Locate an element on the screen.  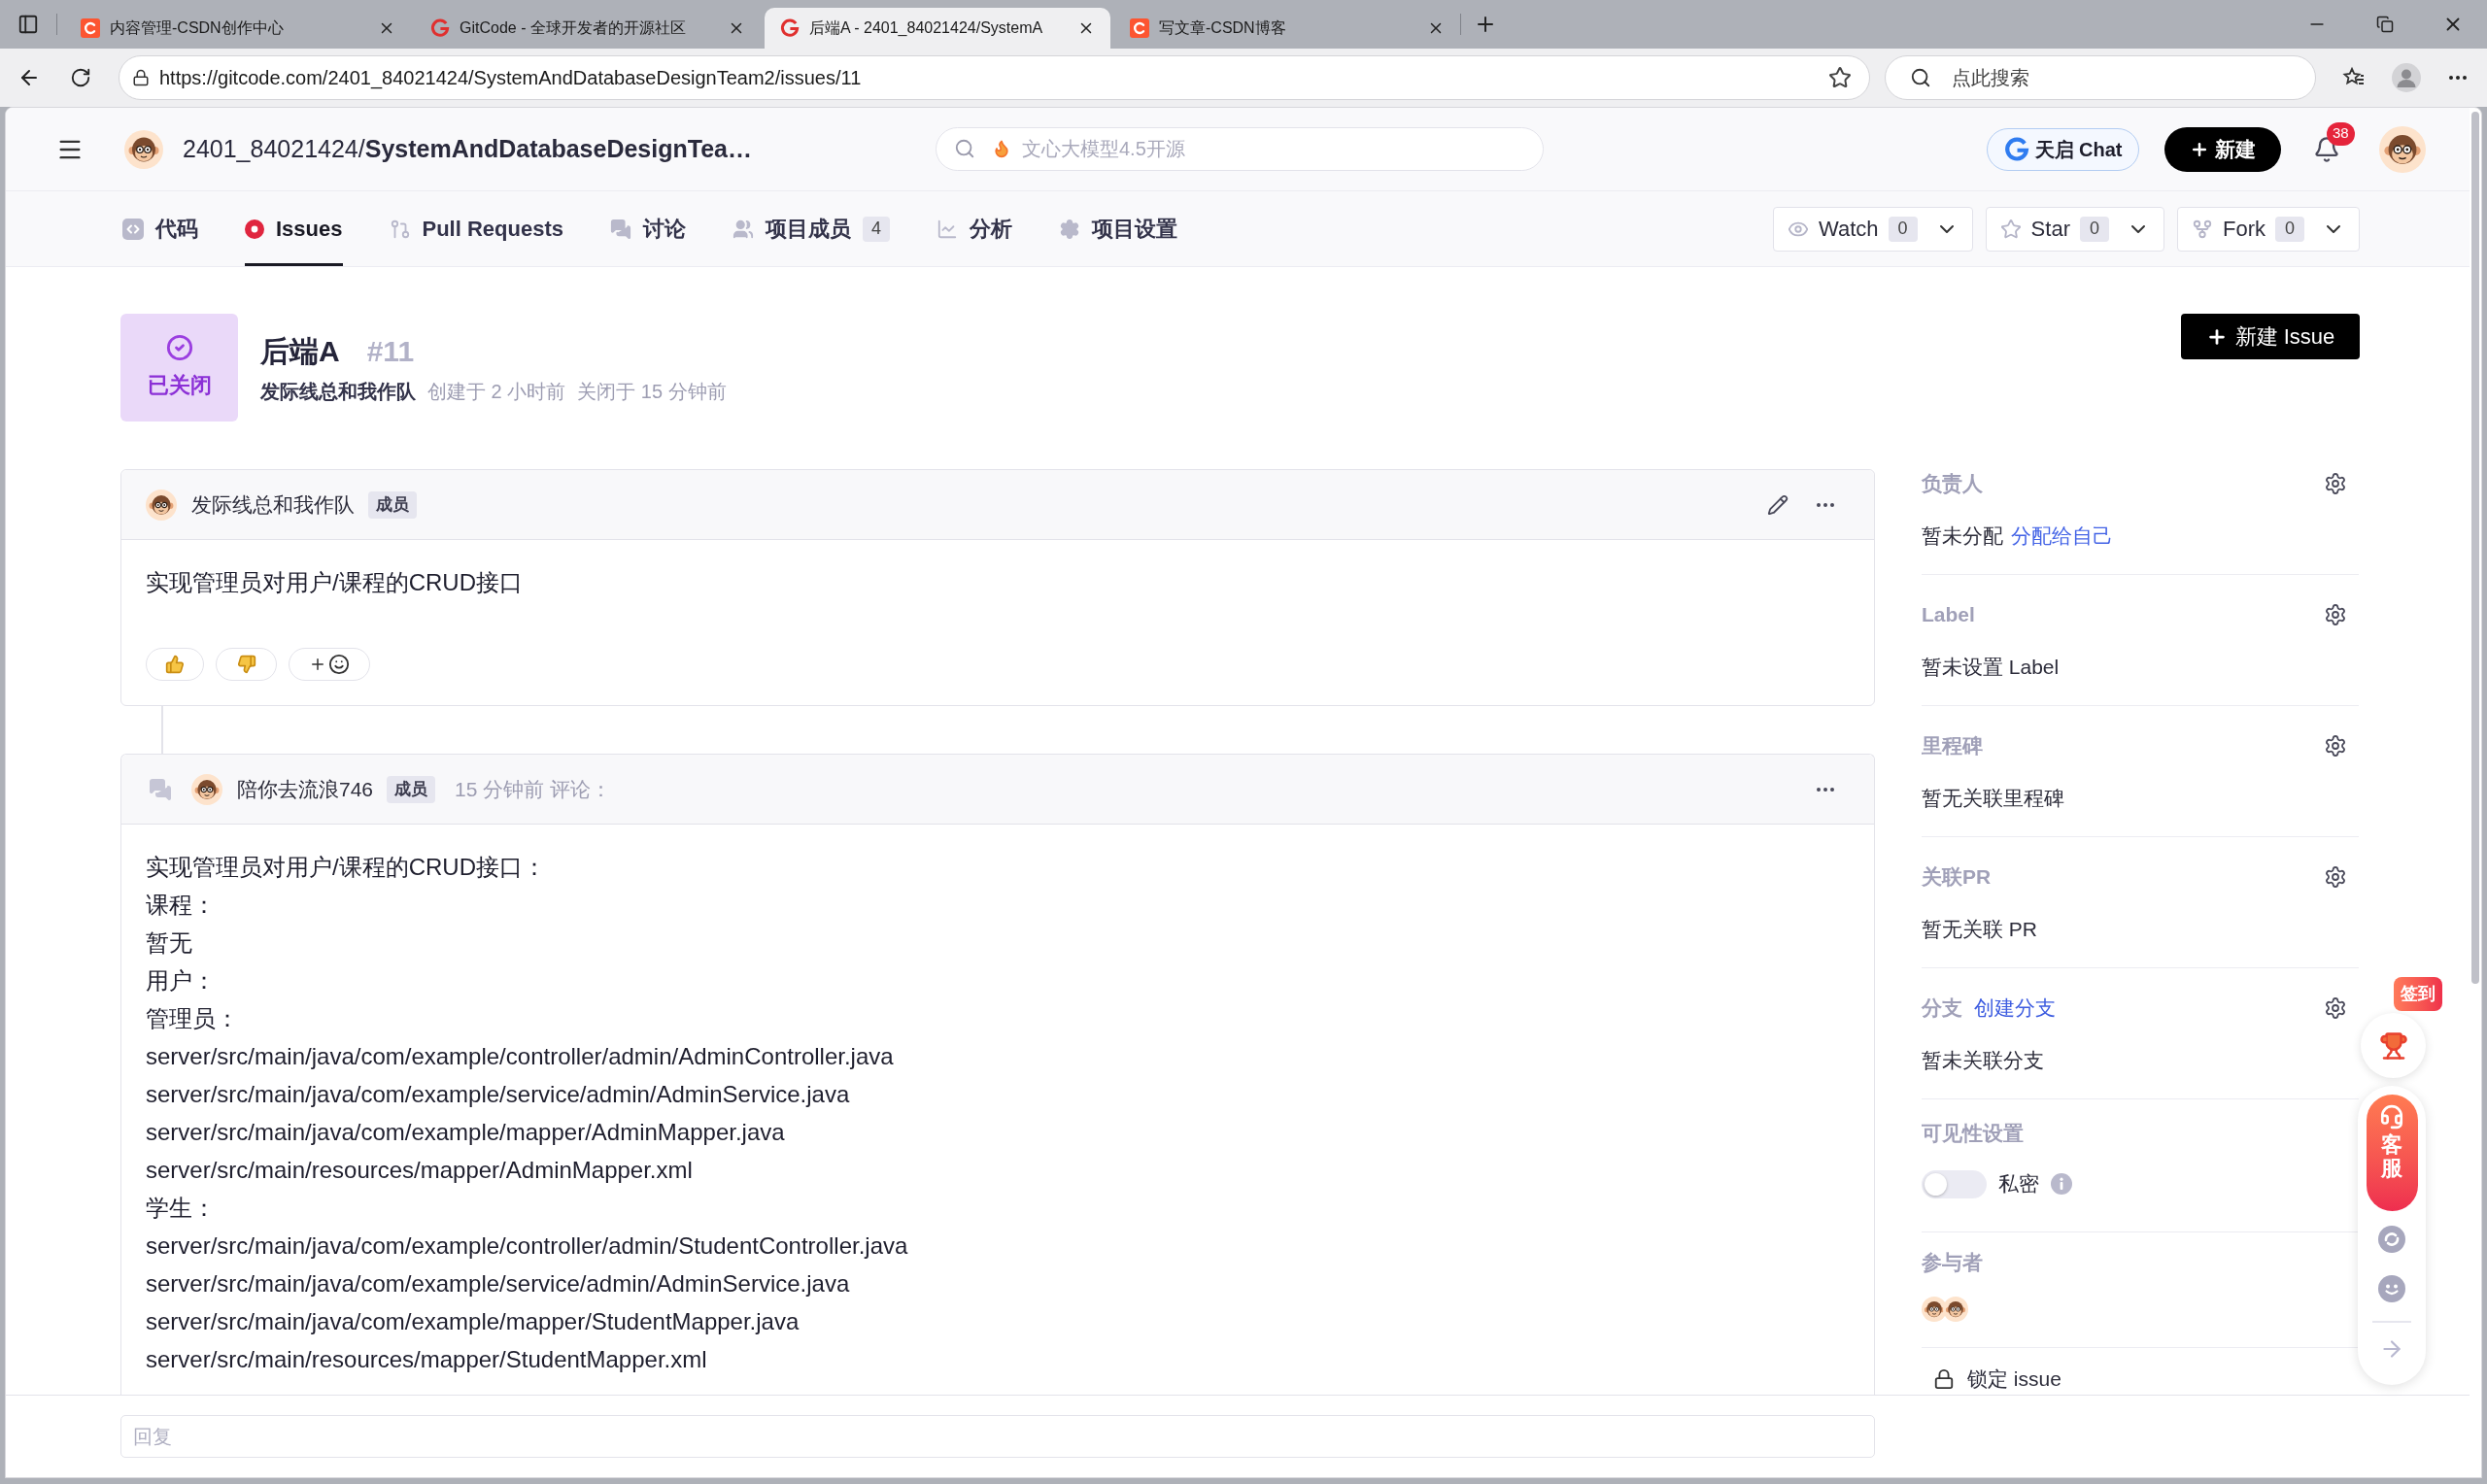
browser-tab: 后端A - 2401_84021424/SystemA is located at coordinates (937, 28).